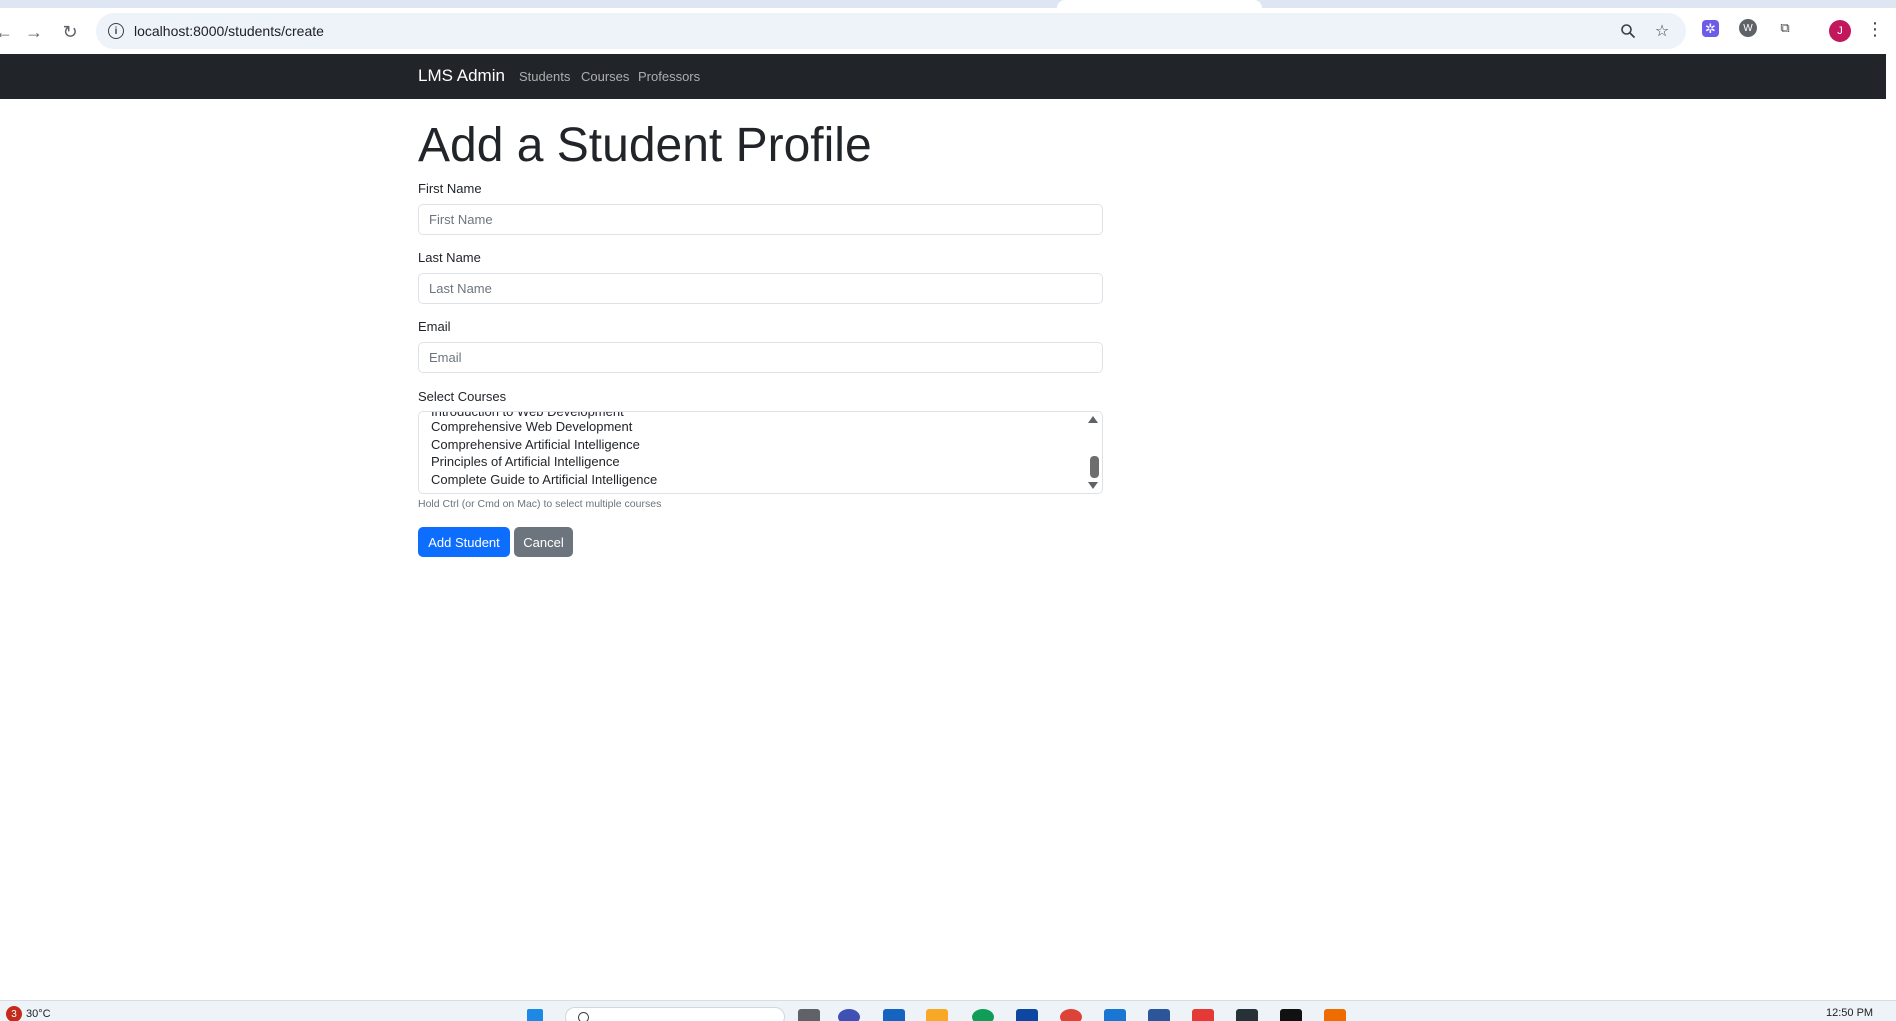 Image resolution: width=1896 pixels, height=1021 pixels. What do you see at coordinates (1203, 1015) in the screenshot?
I see `app-icon` at bounding box center [1203, 1015].